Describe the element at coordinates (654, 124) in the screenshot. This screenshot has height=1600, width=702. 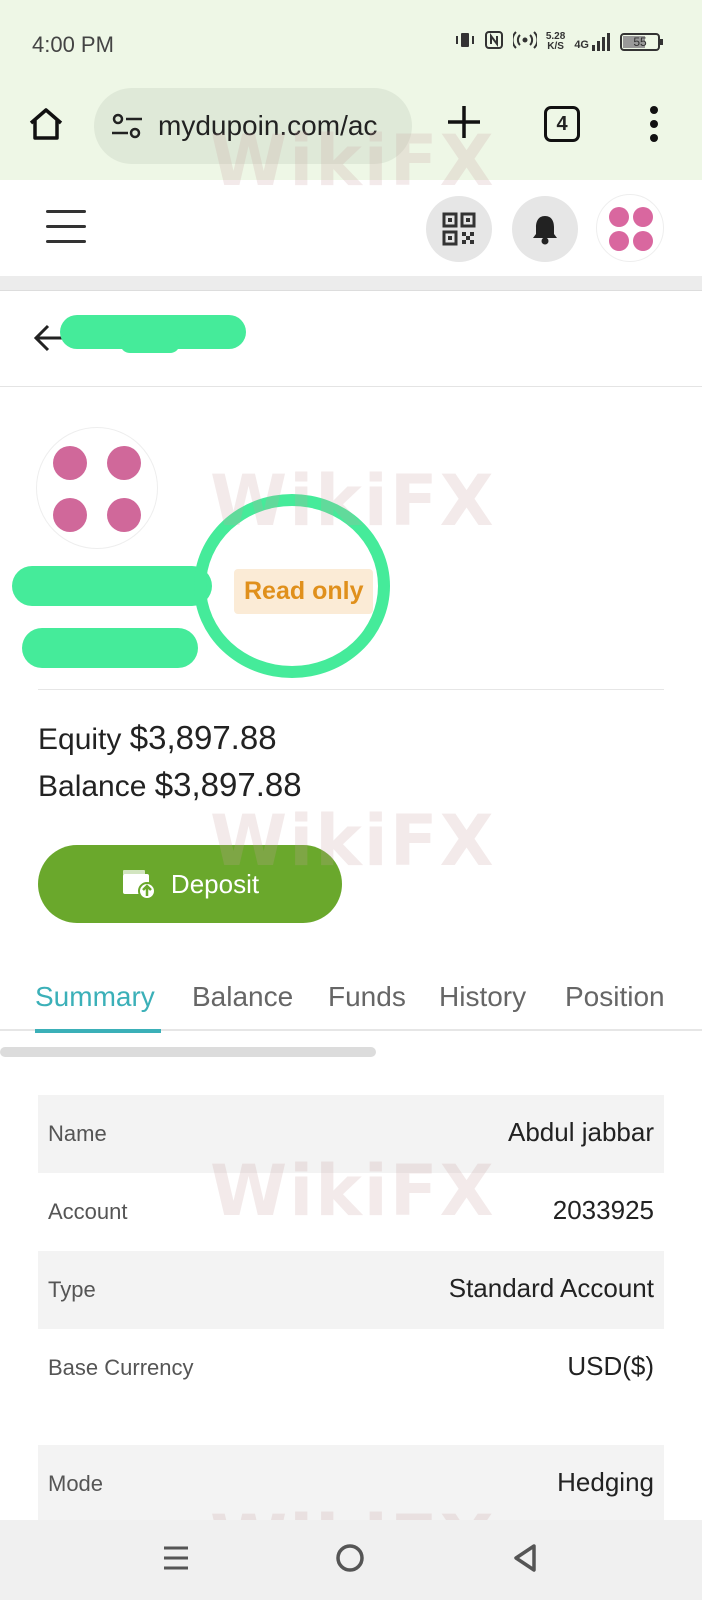
I see `more-vertical-icon` at that location.